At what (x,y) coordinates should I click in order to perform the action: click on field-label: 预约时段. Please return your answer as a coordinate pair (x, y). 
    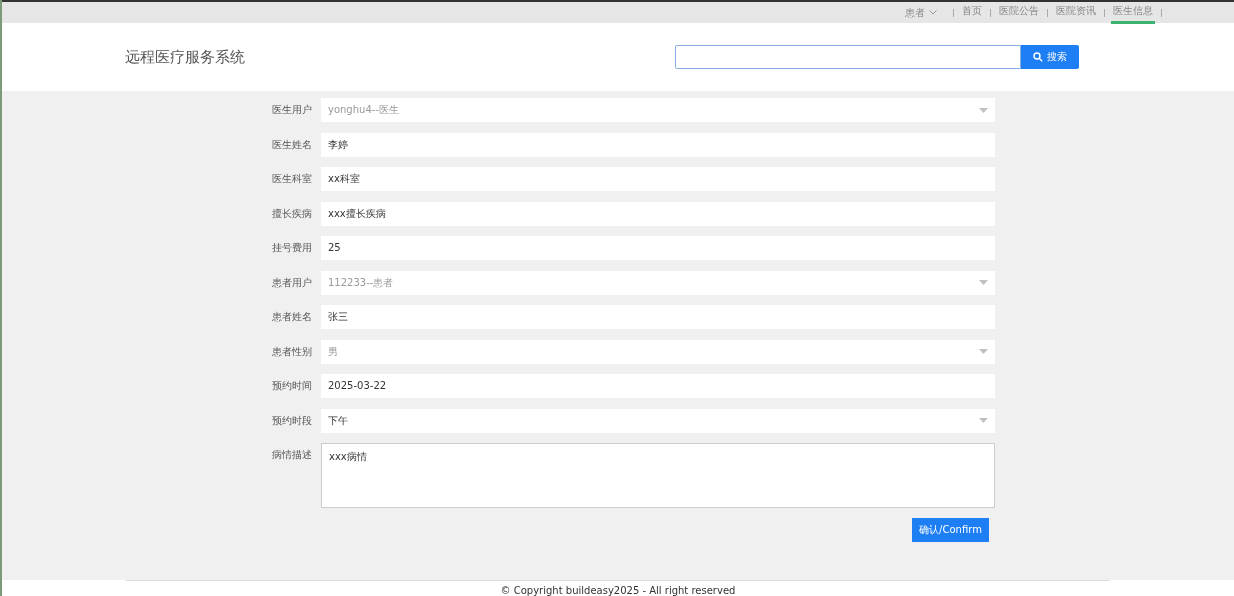
    Looking at the image, I should click on (291, 420).